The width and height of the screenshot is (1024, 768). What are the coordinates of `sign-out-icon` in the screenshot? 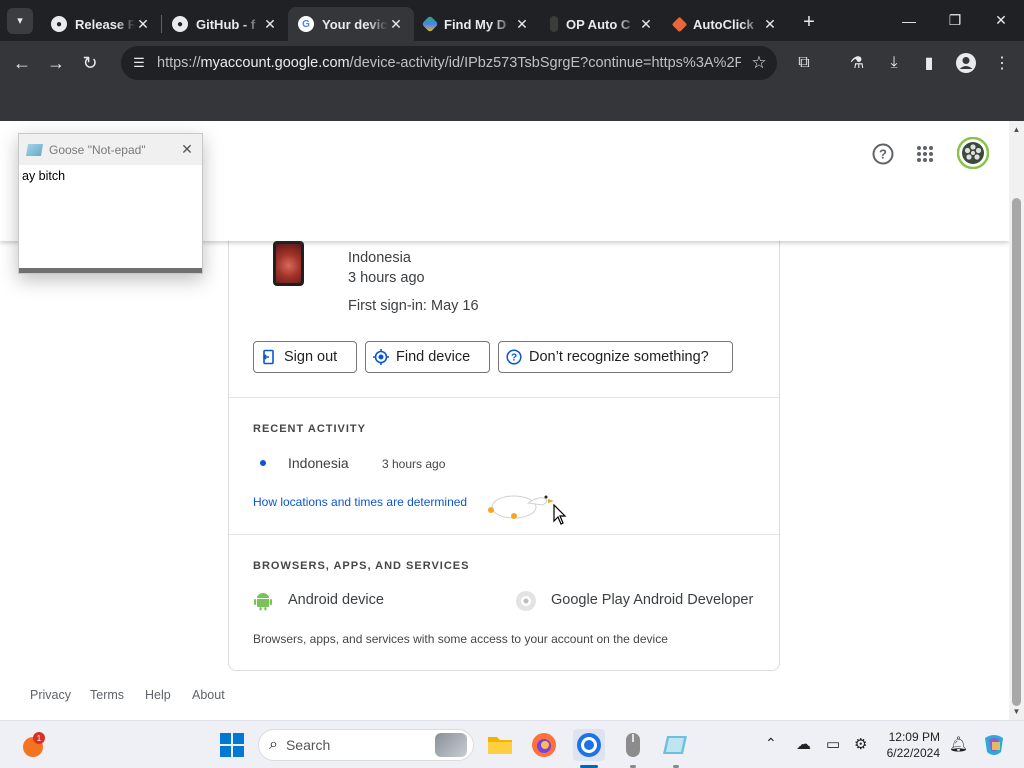 It's located at (269, 357).